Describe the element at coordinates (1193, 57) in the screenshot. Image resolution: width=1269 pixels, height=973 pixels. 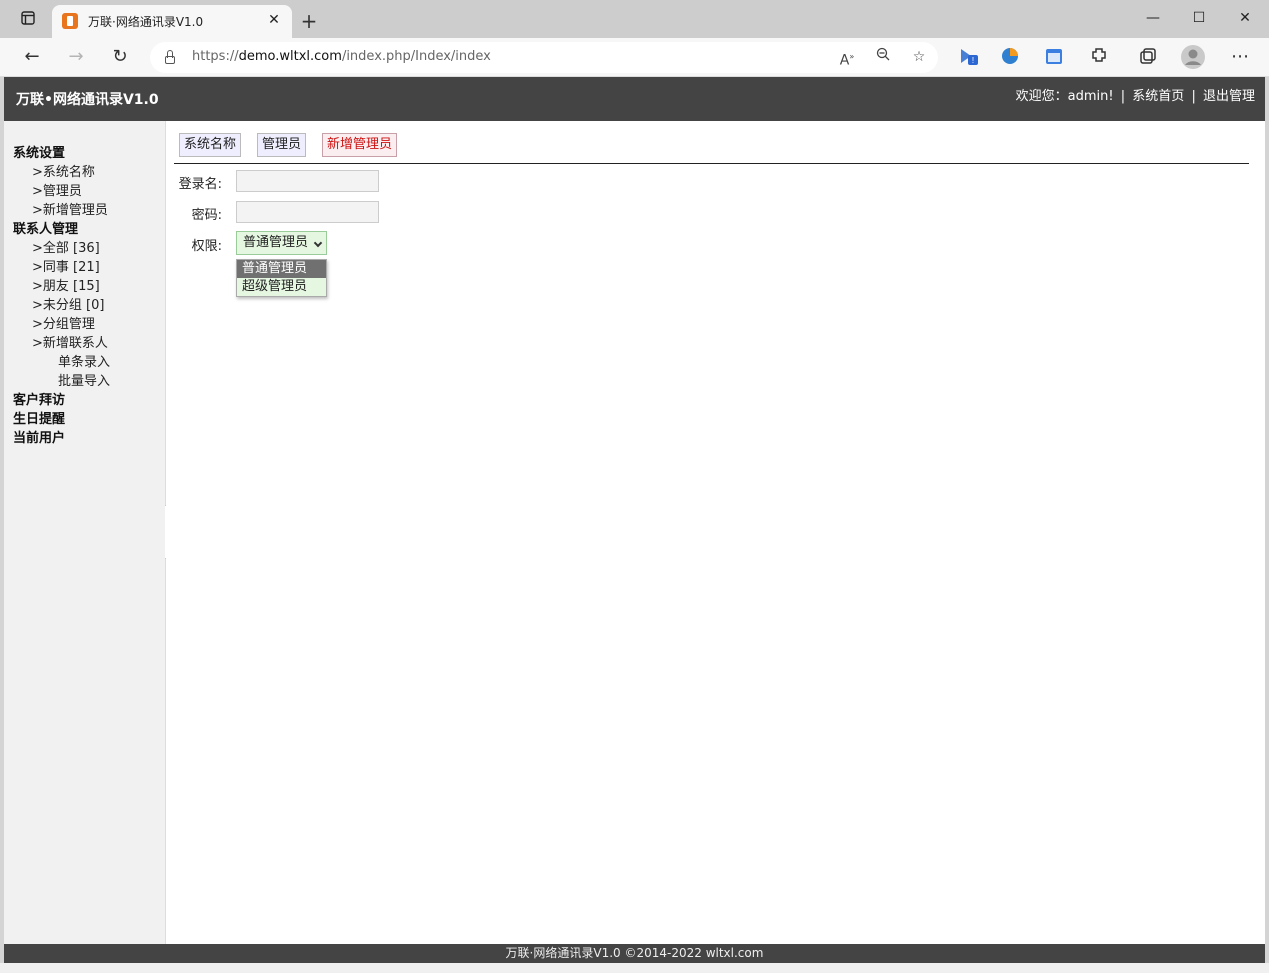
I see `profile-icon` at that location.